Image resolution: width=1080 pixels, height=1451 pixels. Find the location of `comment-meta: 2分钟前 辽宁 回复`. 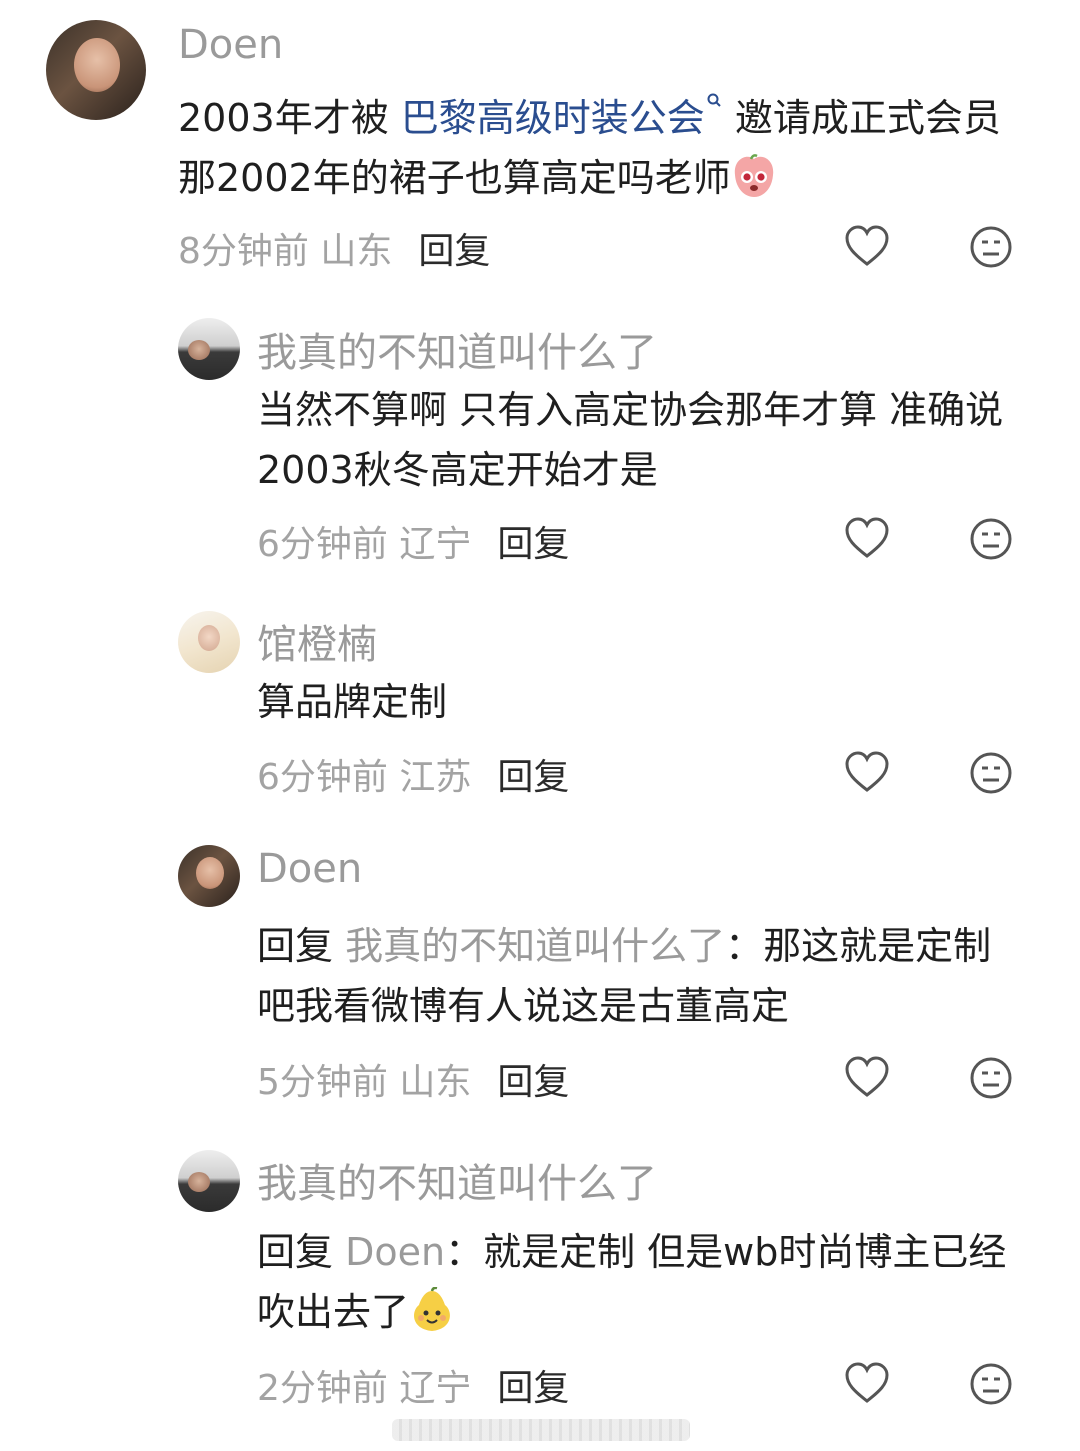

comment-meta: 2分钟前 辽宁 回复 is located at coordinates (413, 1385).